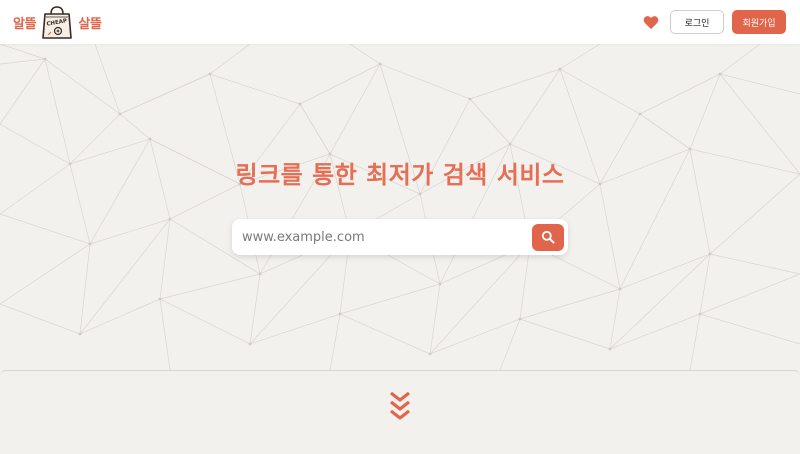 Image resolution: width=800 pixels, height=454 pixels. Describe the element at coordinates (759, 22) in the screenshot. I see `signup-button: 회원가입` at that location.